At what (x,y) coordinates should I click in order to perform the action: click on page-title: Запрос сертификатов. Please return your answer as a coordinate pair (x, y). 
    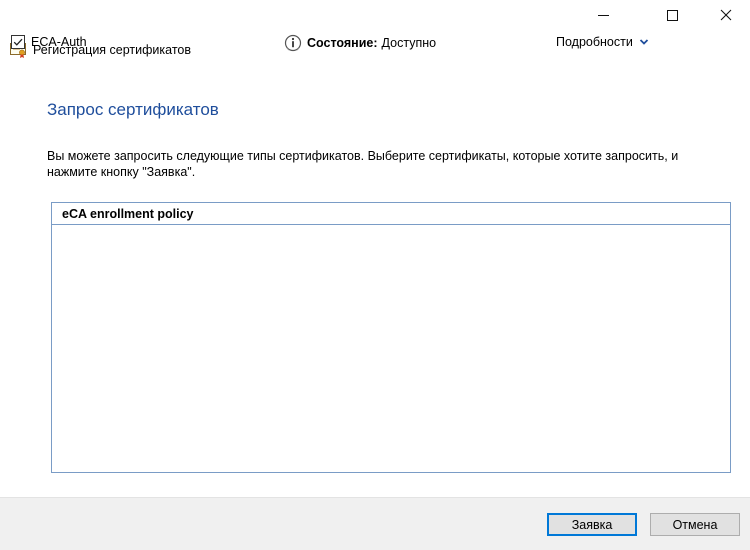
    Looking at the image, I should click on (133, 109).